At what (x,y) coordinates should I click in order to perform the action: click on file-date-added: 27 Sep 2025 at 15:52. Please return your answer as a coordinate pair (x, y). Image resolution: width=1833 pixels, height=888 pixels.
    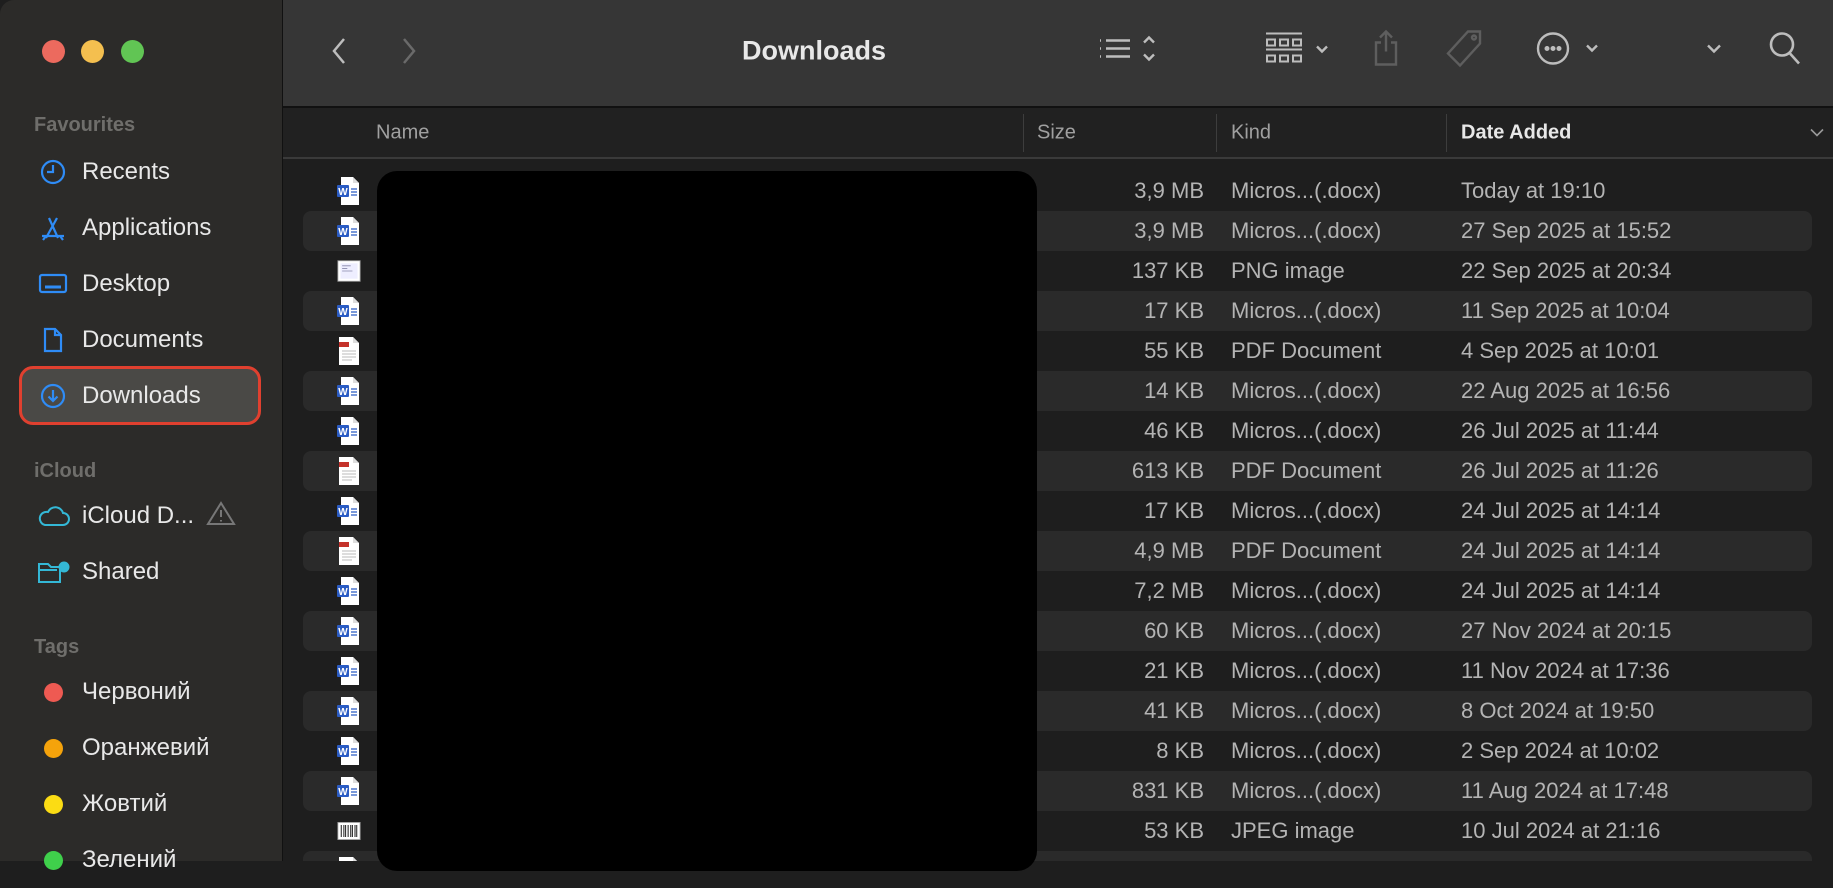
    Looking at the image, I should click on (1566, 230).